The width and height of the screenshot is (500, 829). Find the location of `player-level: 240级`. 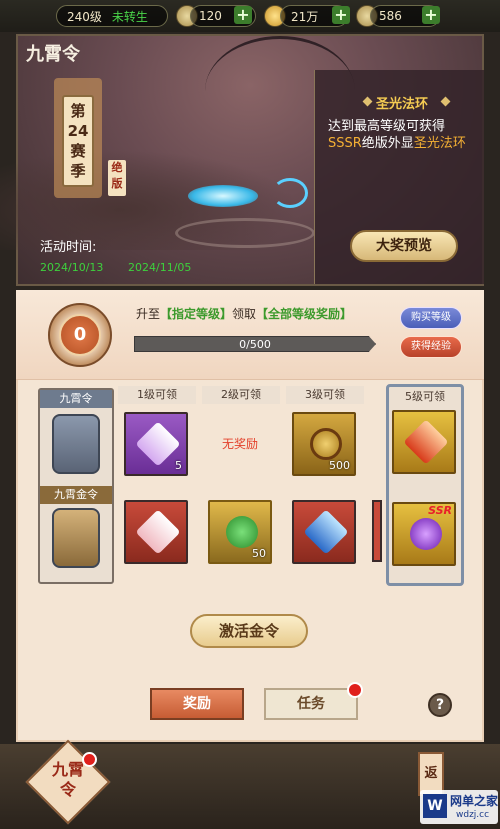

player-level: 240级 is located at coordinates (84, 16).